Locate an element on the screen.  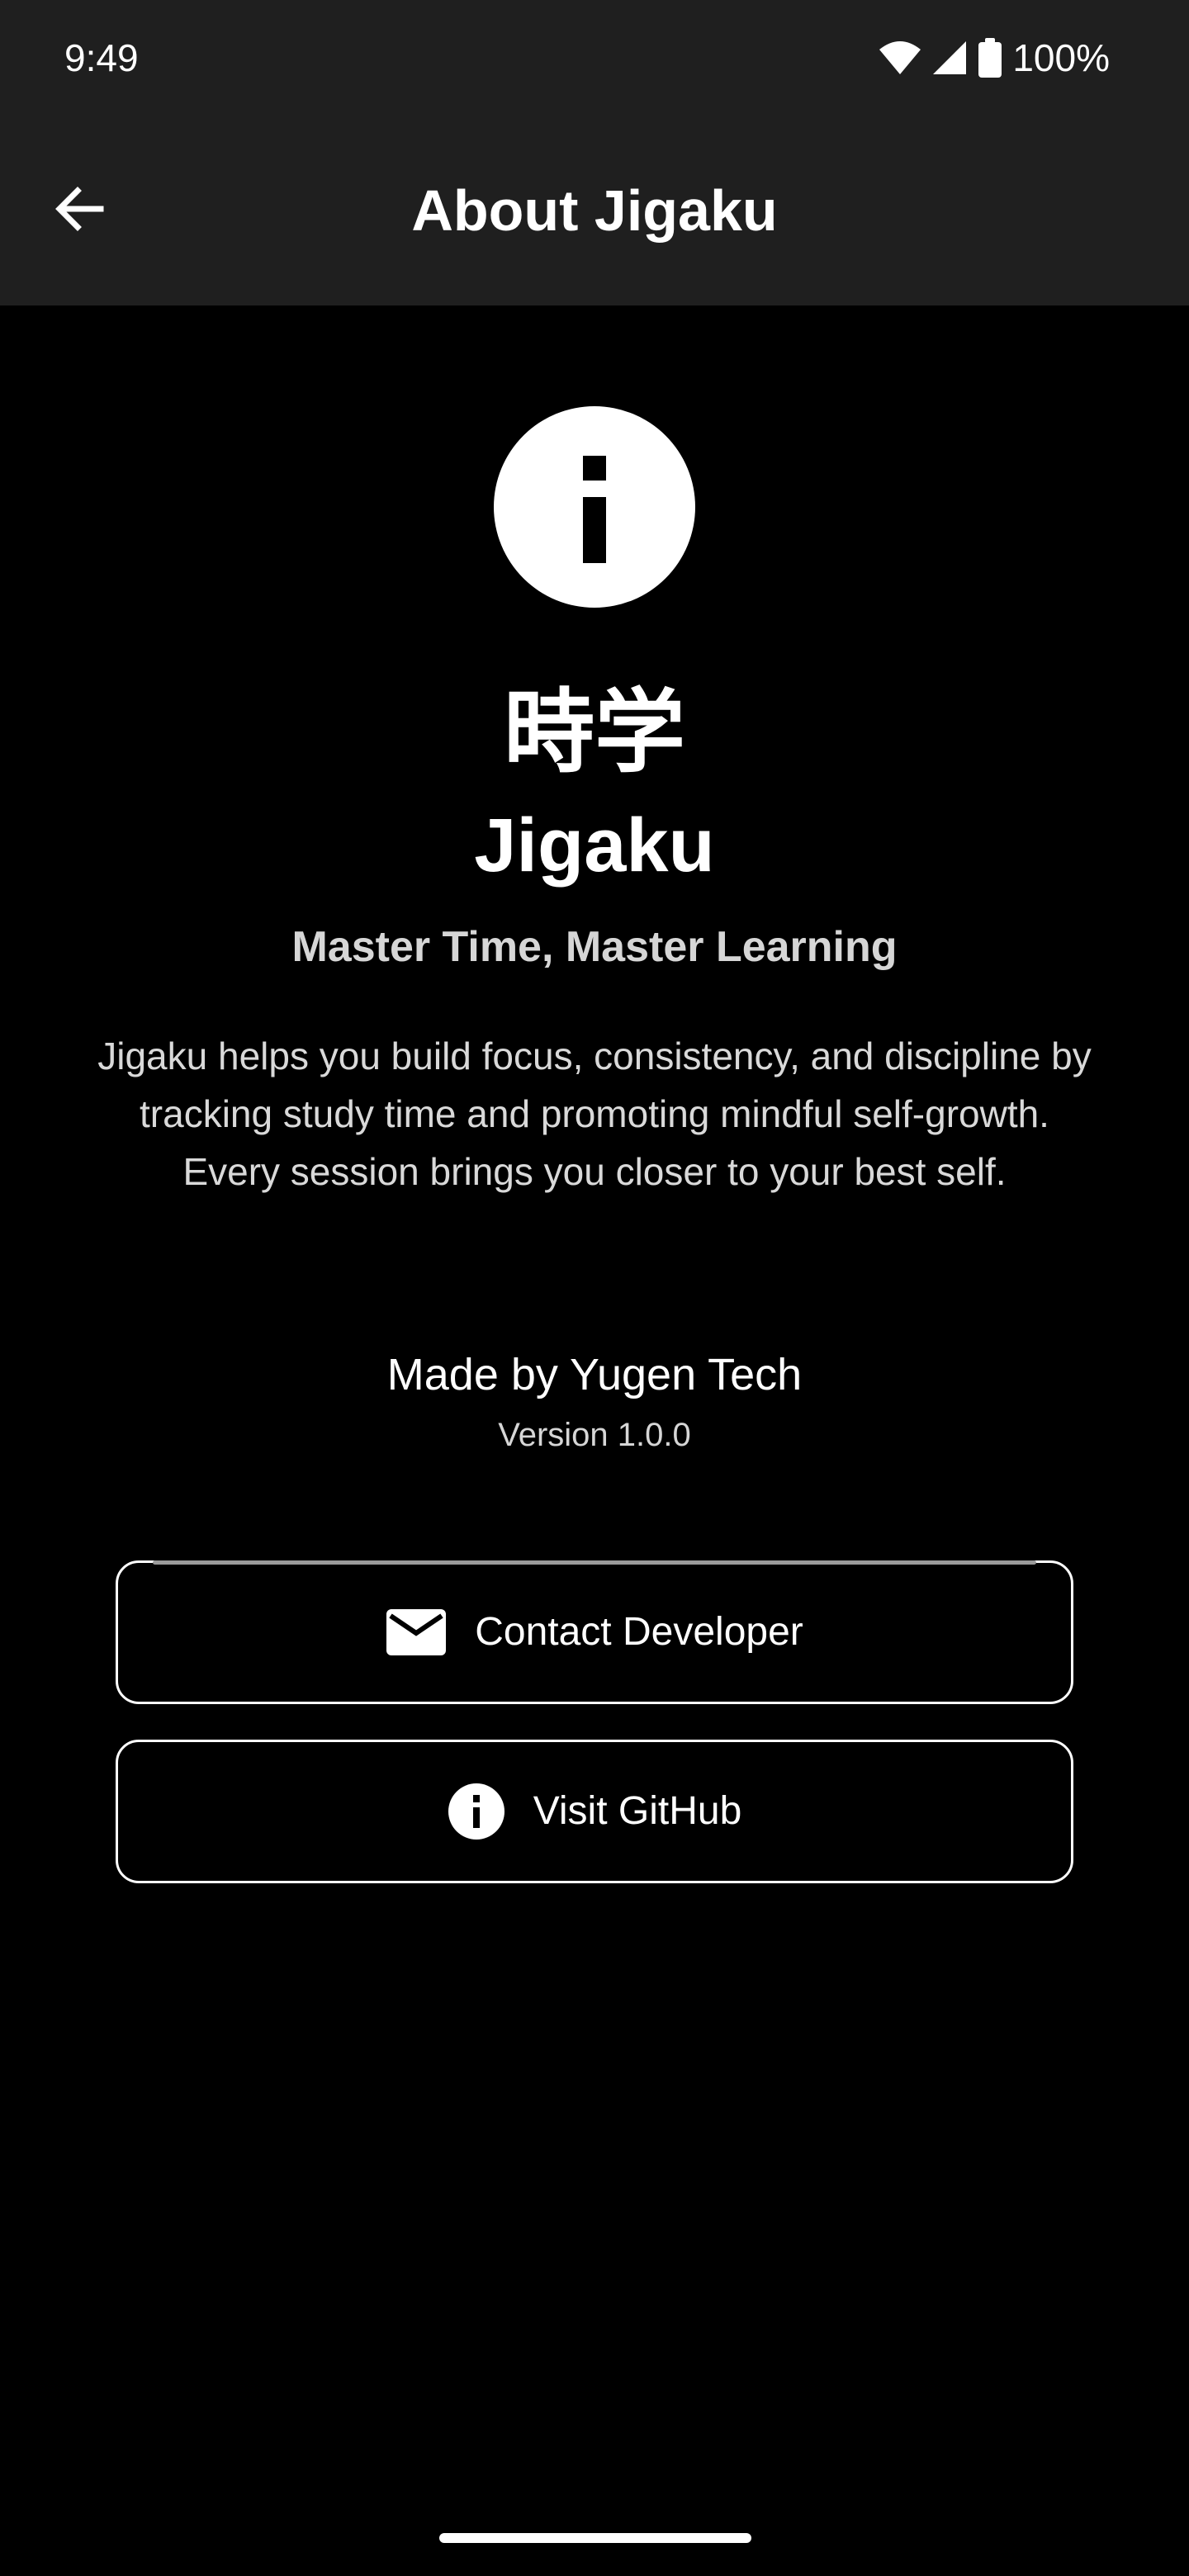
contact-developer-button: Contact Developer is located at coordinates (594, 1632).